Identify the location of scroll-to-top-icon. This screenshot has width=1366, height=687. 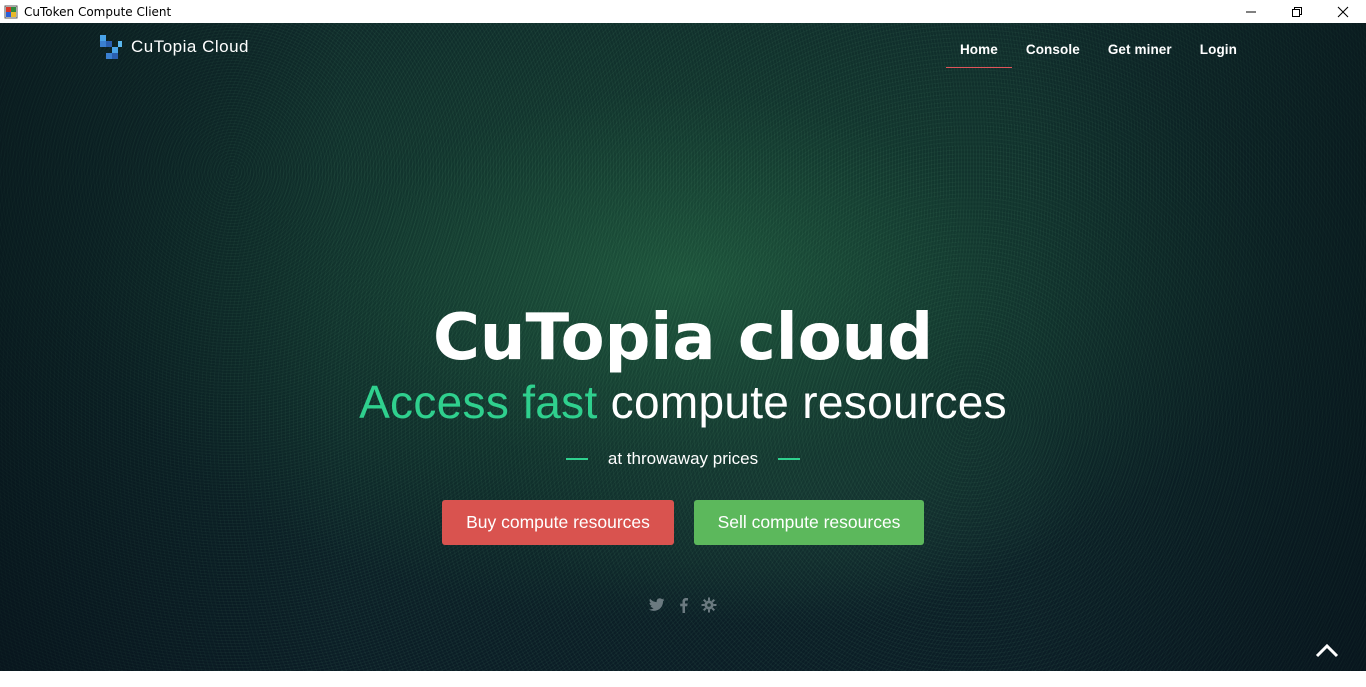
(1327, 650).